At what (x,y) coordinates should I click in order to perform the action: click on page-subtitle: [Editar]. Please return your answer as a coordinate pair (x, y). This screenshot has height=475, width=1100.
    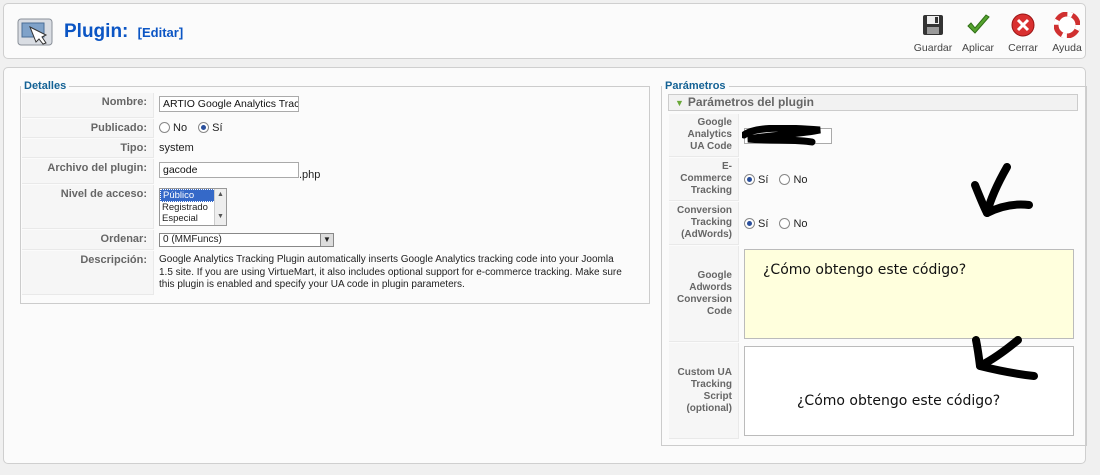
    Looking at the image, I should click on (160, 32).